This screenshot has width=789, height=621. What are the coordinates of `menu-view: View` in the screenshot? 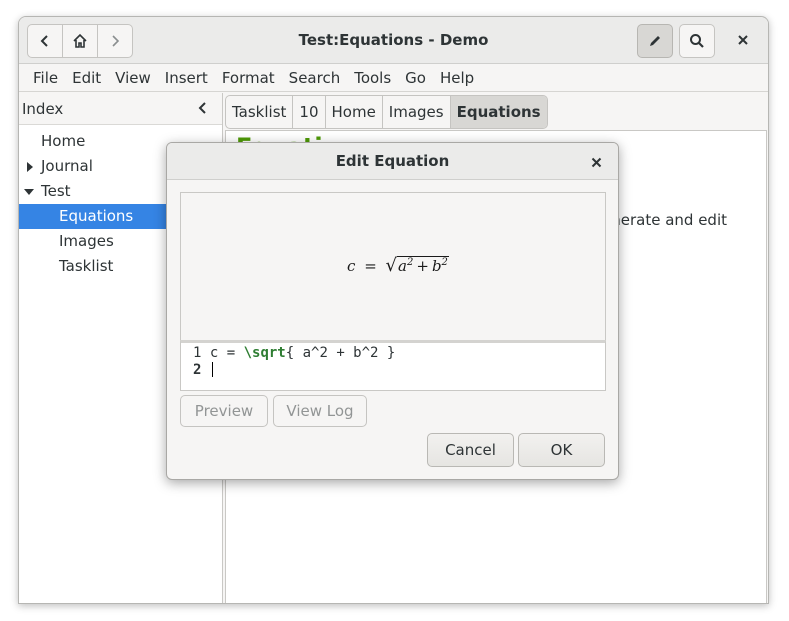 It's located at (133, 78).